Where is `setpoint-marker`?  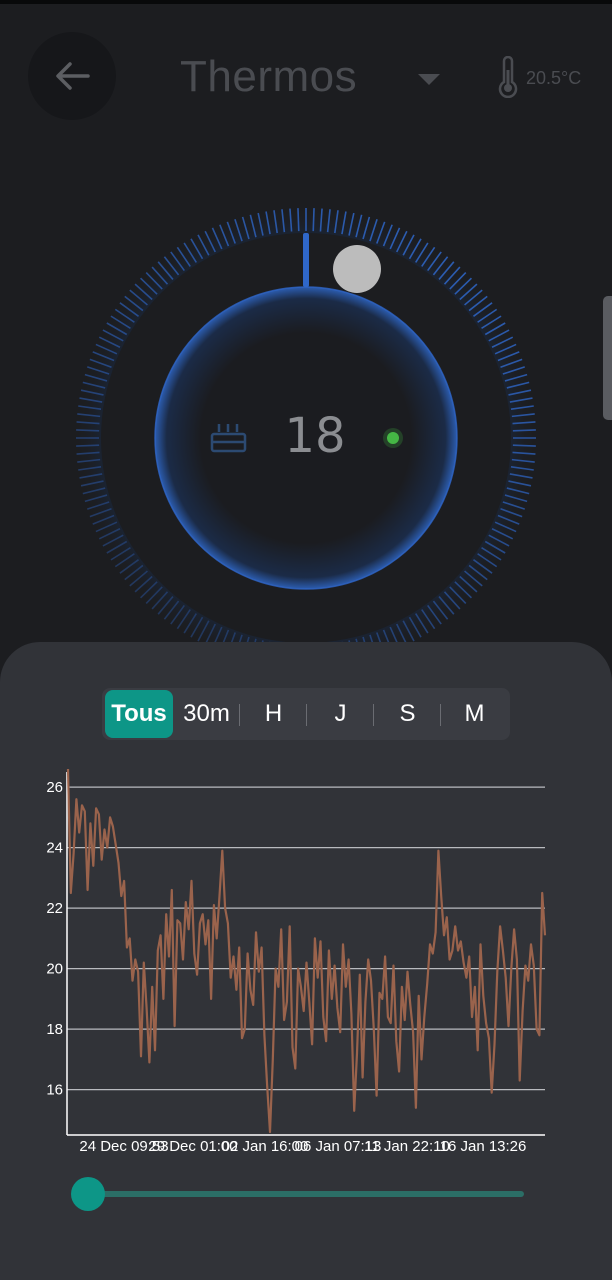 setpoint-marker is located at coordinates (306, 260).